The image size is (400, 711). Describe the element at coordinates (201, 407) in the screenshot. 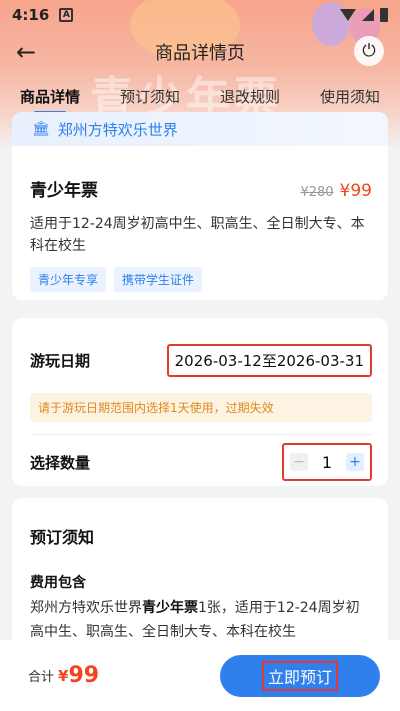

I see `date-hint: 请于游玩日期范围内选择1天使用，过期失效` at that location.